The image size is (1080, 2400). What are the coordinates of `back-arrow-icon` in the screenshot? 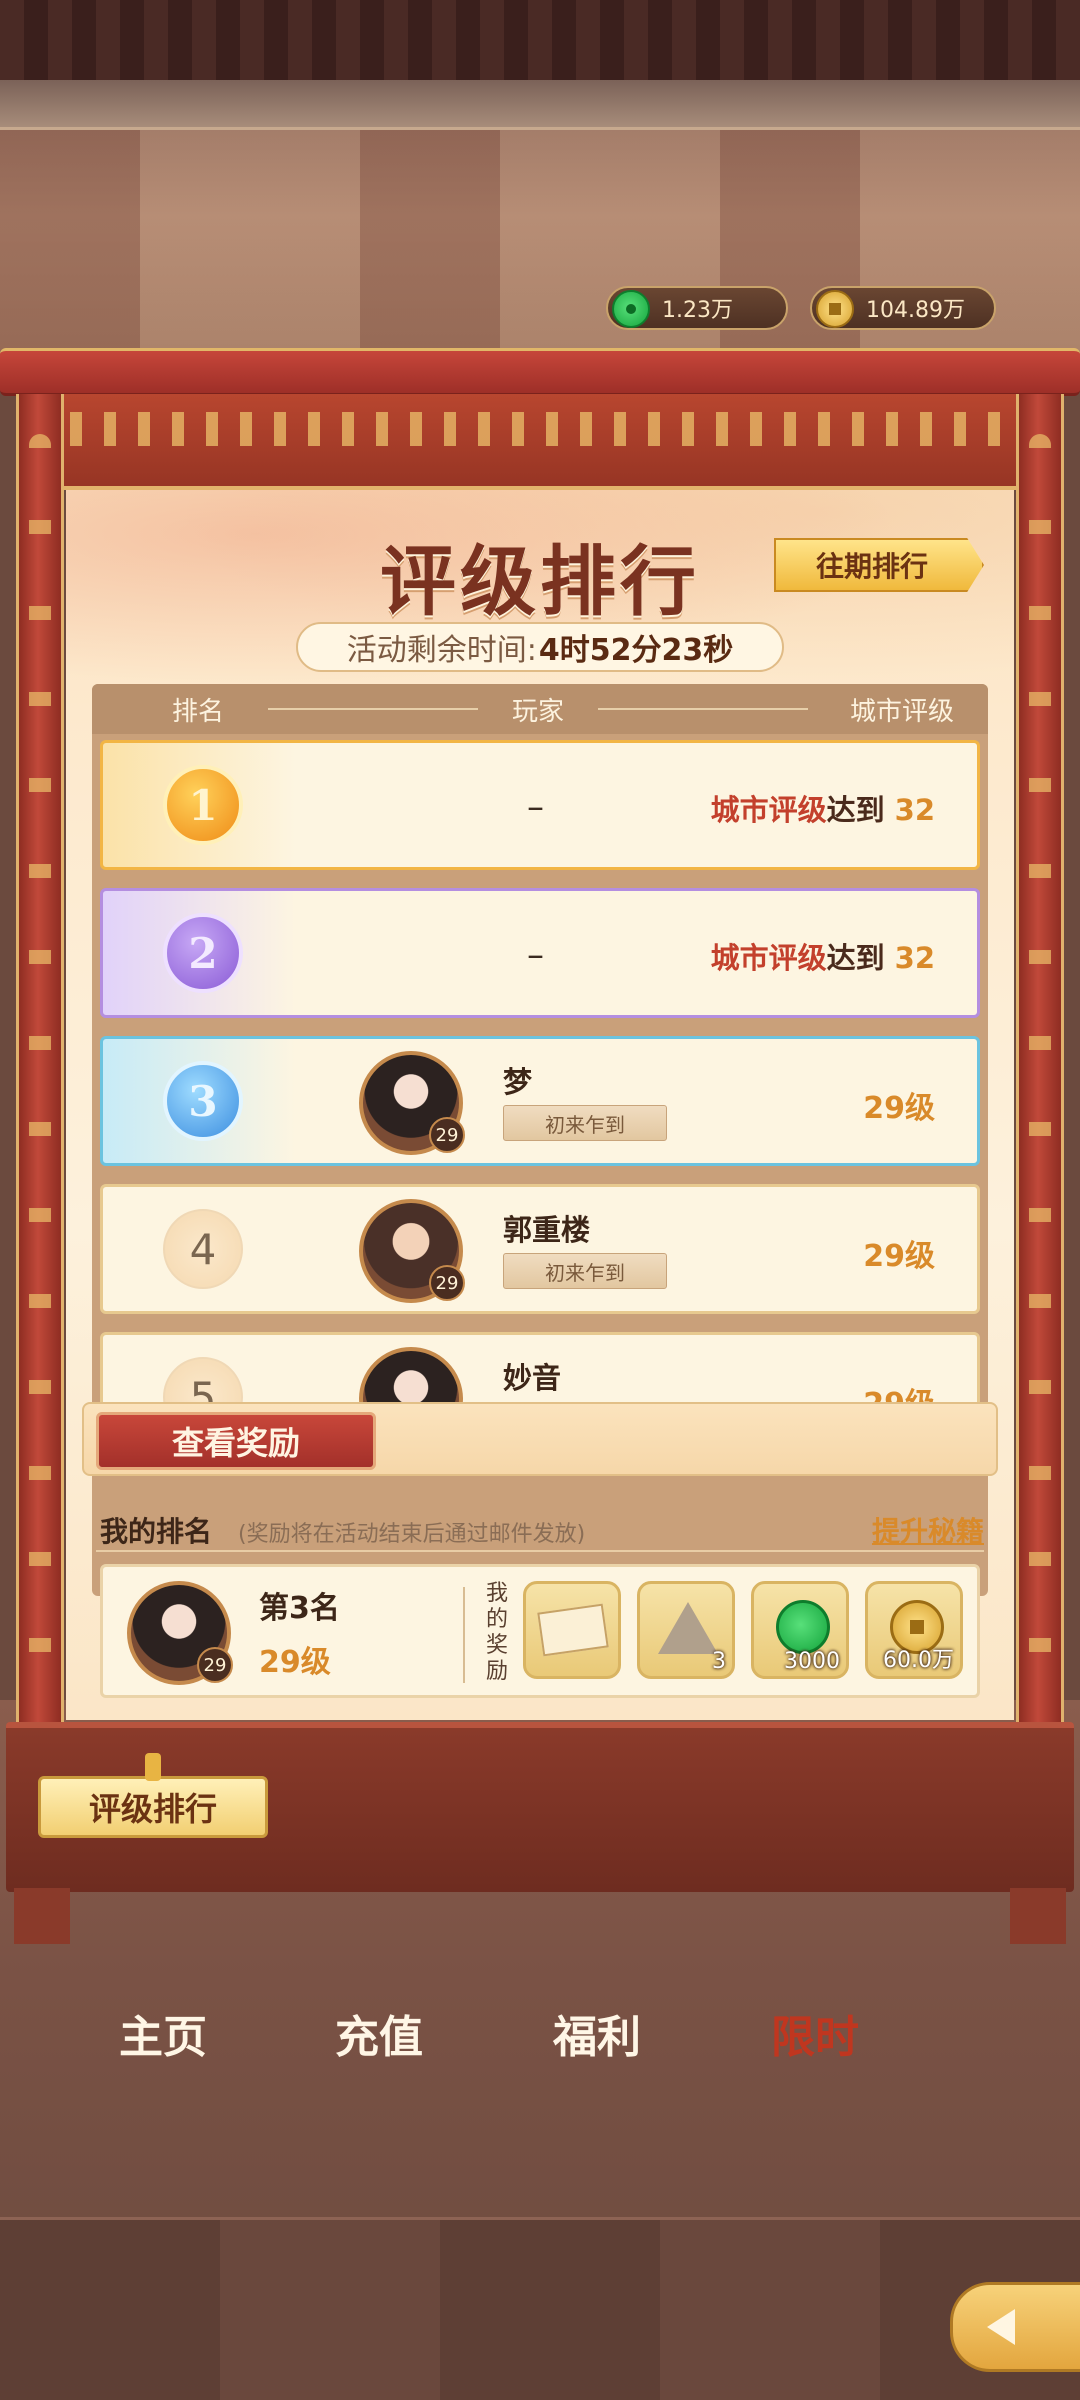 It's located at (1001, 2327).